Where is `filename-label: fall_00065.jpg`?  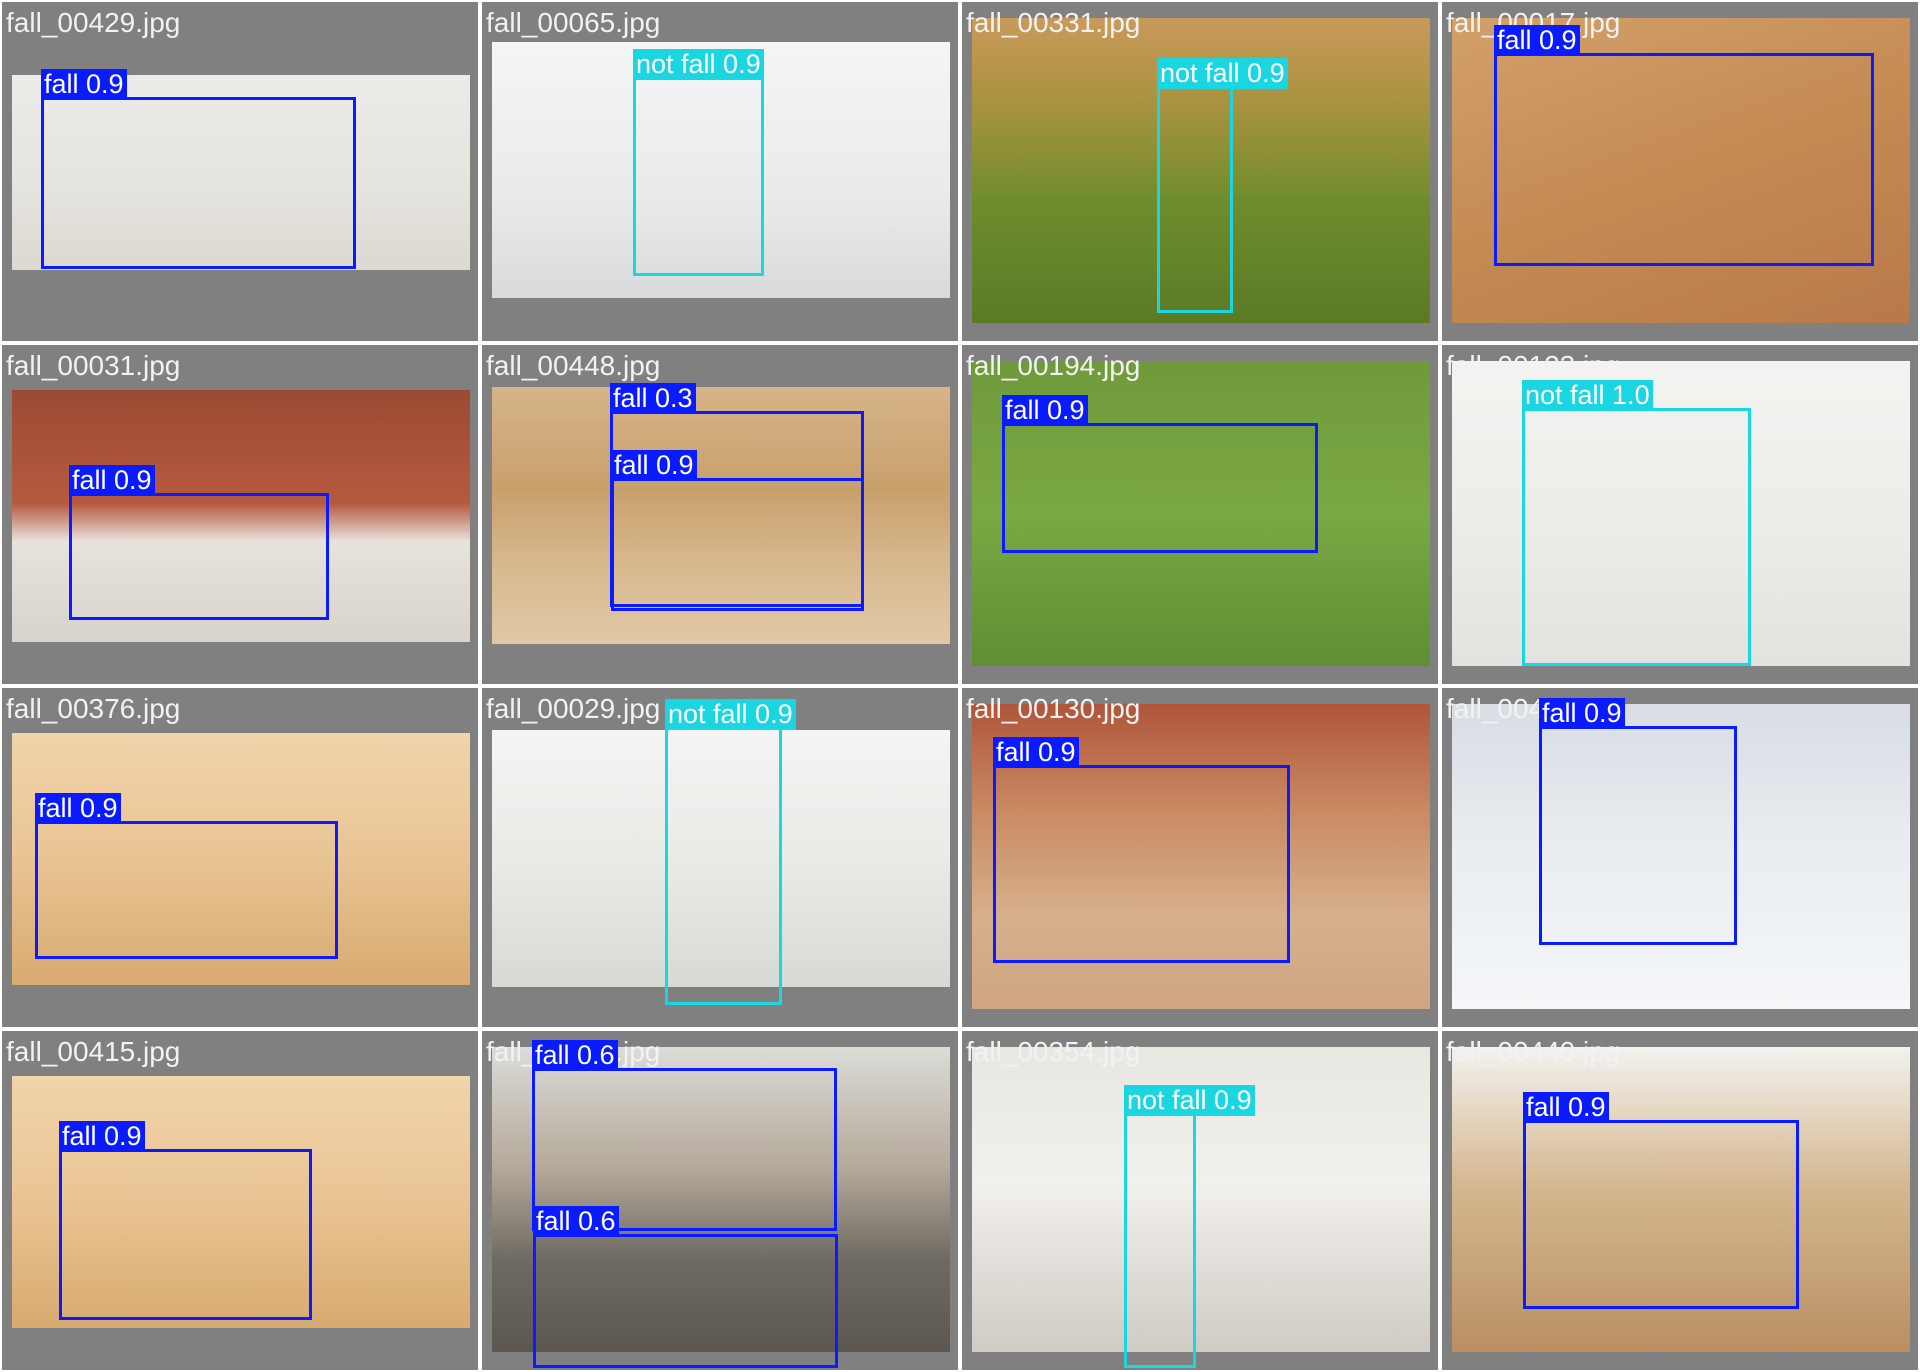 filename-label: fall_00065.jpg is located at coordinates (573, 22).